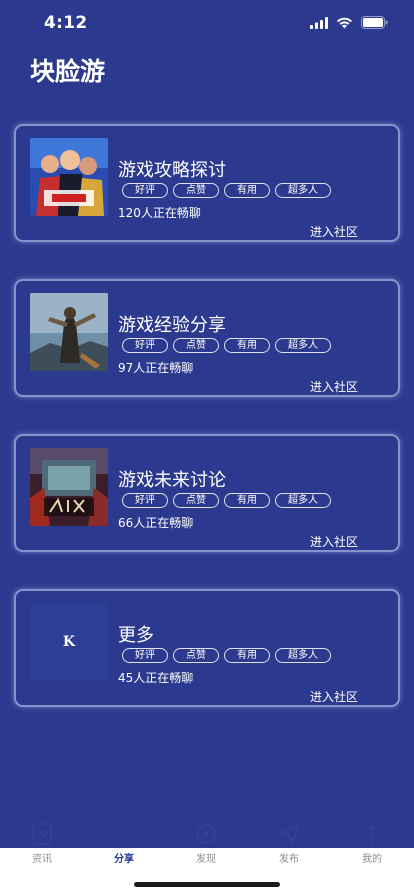 The image size is (414, 896). Describe the element at coordinates (206, 859) in the screenshot. I see `tab-label: 发现` at that location.